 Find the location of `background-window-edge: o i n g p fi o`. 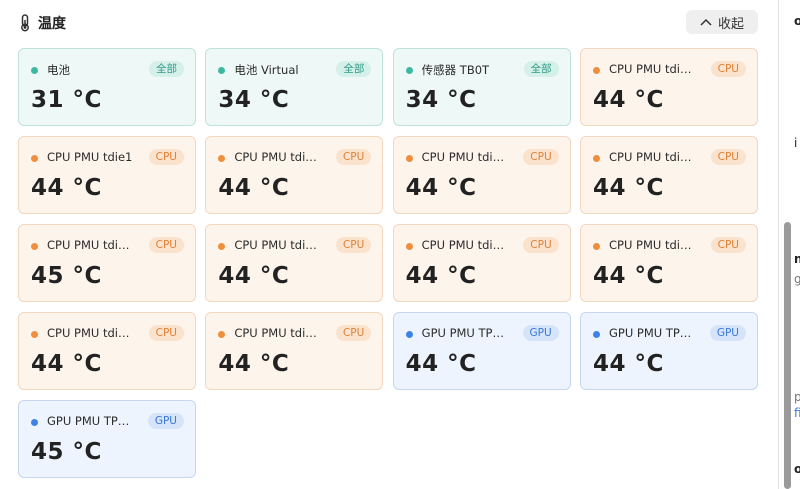

background-window-edge: o i n g p fi o is located at coordinates (789, 244).